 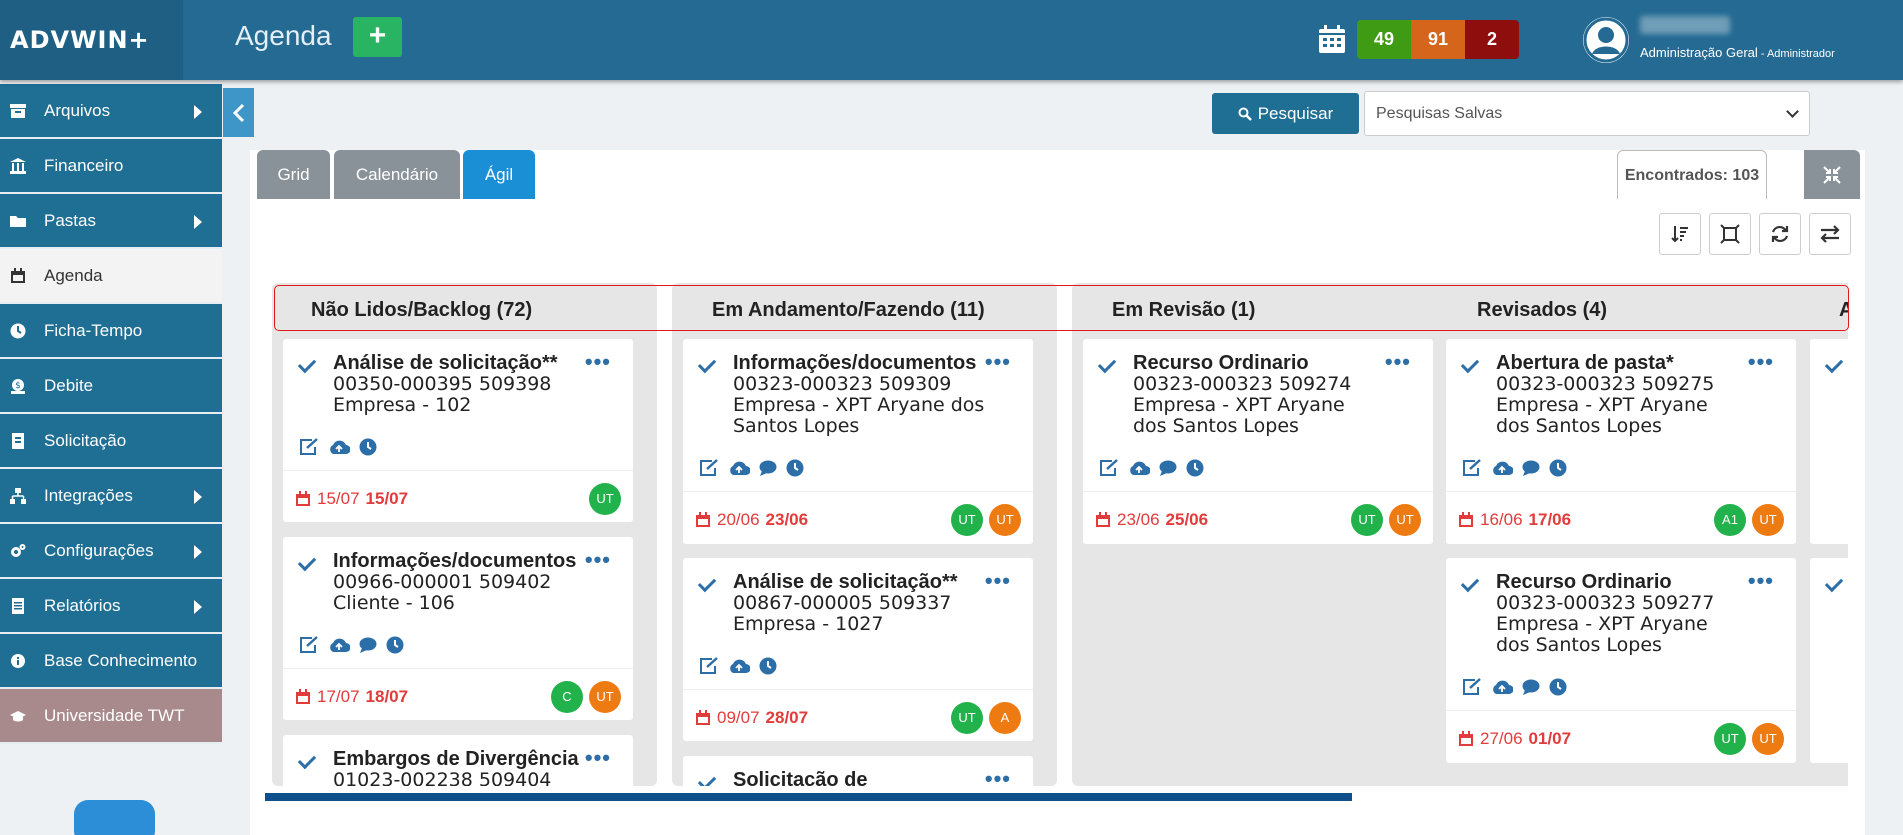 What do you see at coordinates (80, 40) in the screenshot?
I see `app-logo: ADVWIN+` at bounding box center [80, 40].